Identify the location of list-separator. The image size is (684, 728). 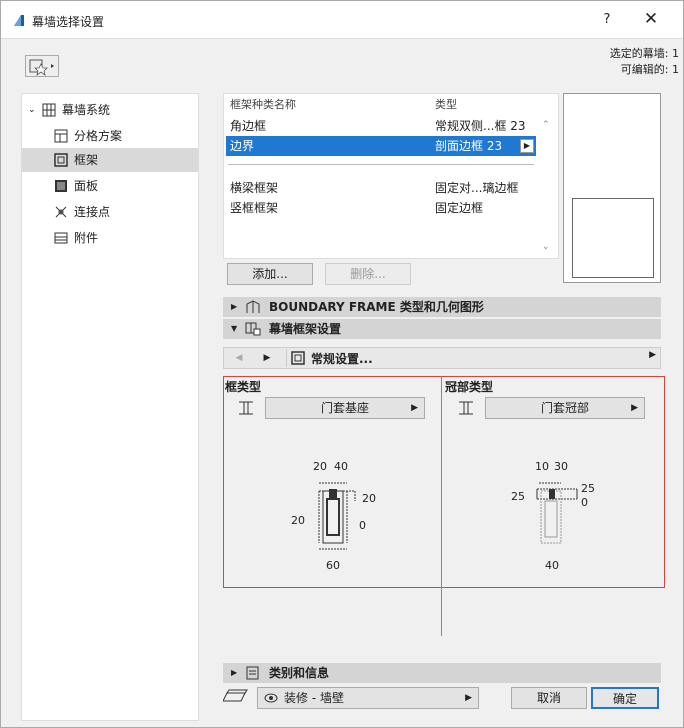
(381, 164).